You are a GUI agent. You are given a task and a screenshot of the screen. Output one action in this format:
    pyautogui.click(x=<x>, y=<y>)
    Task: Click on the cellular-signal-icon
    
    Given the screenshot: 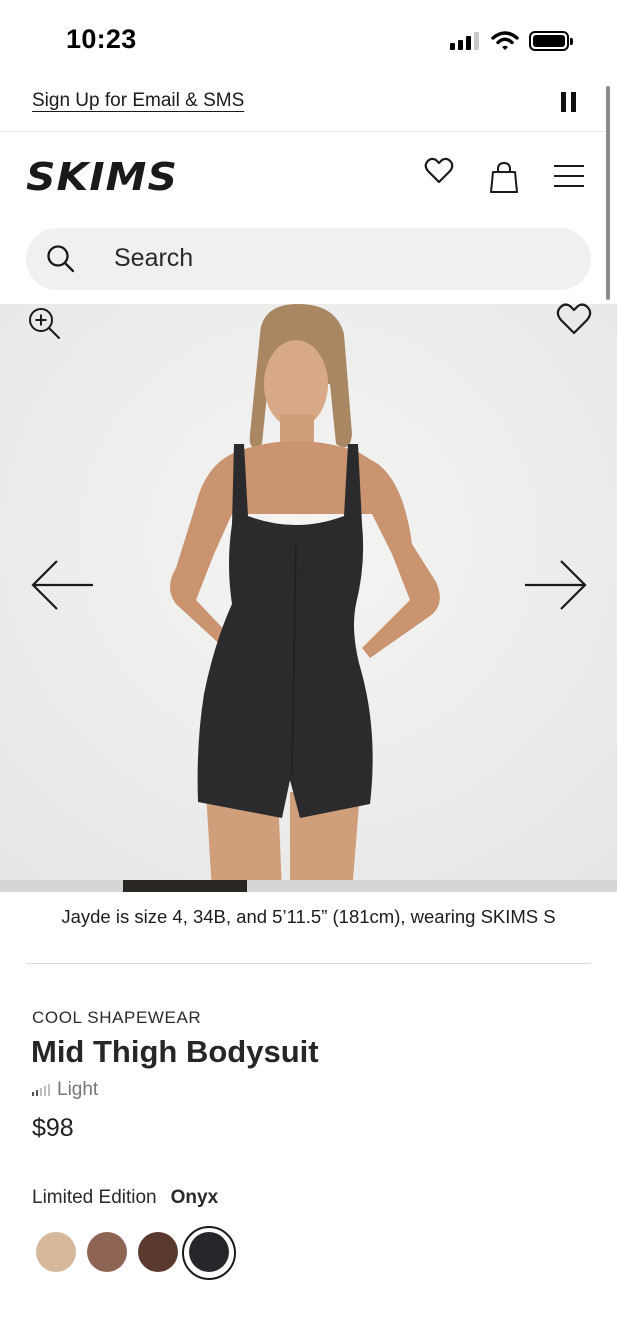 What is the action you would take?
    pyautogui.click(x=464, y=41)
    